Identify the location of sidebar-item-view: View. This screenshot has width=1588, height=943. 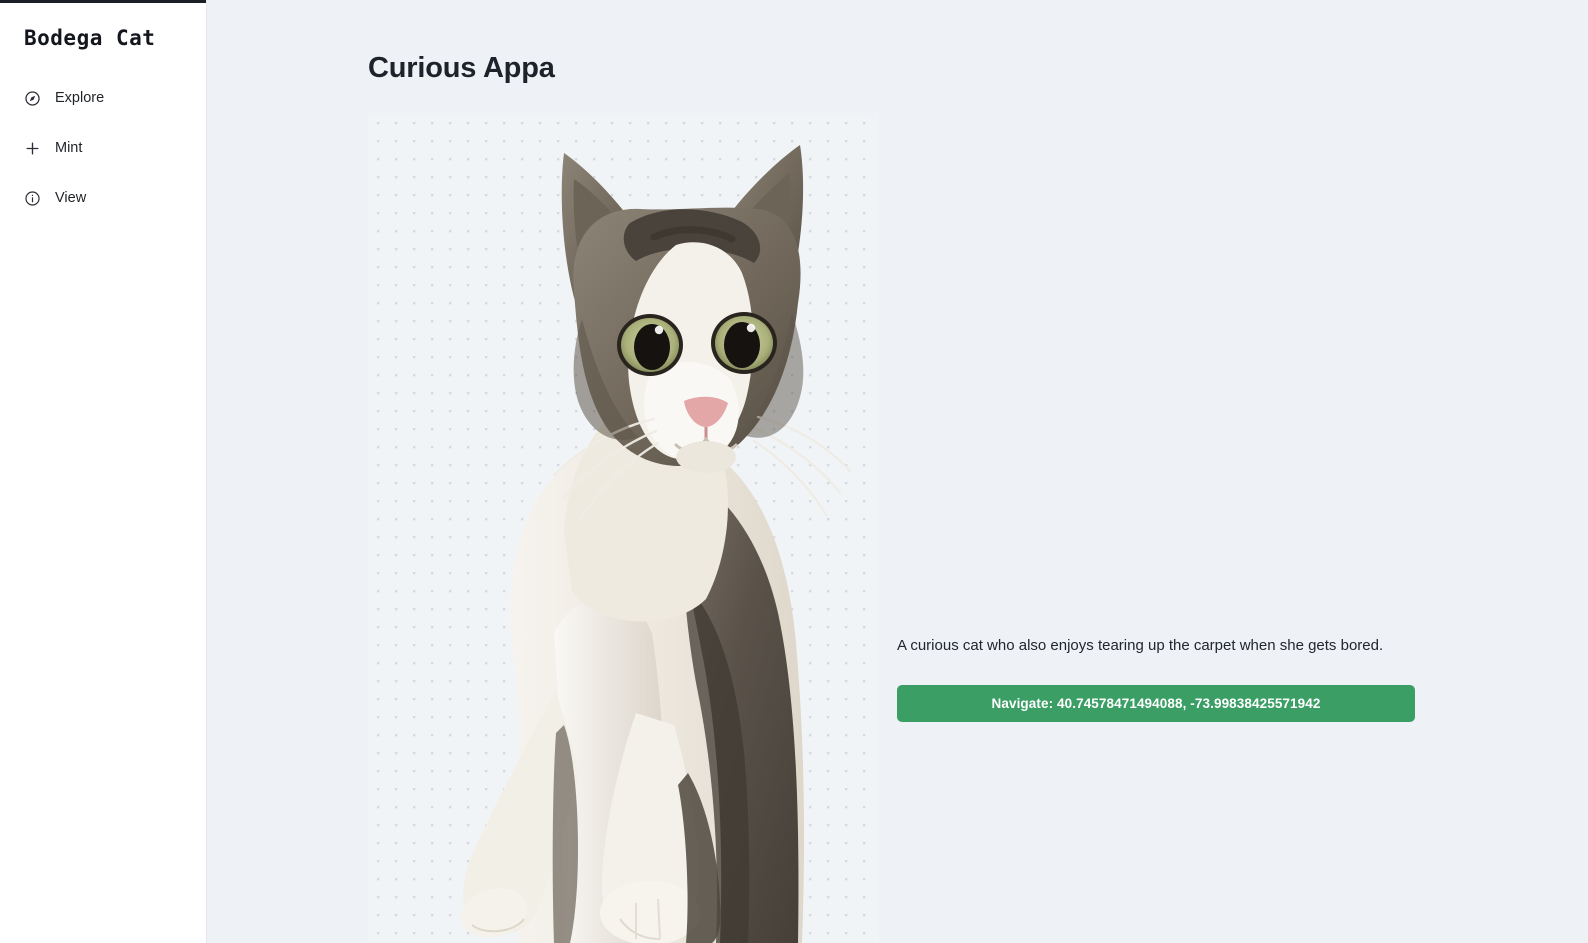
(103, 198).